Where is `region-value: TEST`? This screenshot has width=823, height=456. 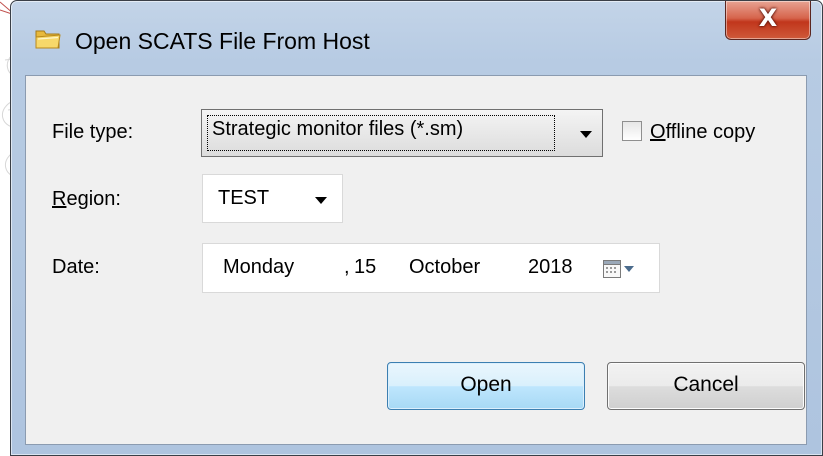 region-value: TEST is located at coordinates (244, 198).